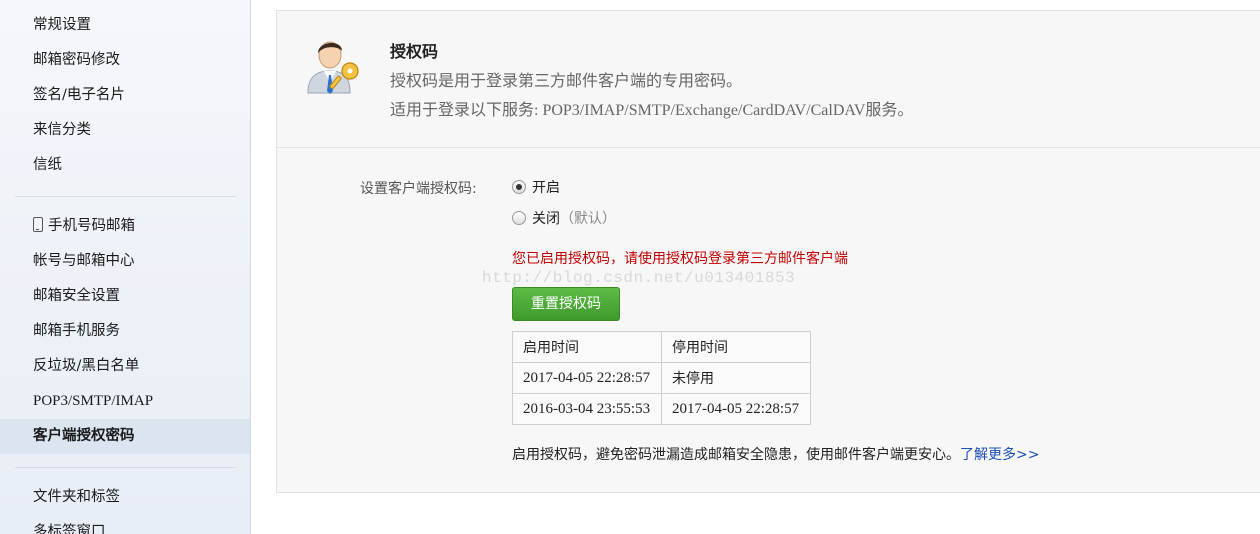 The height and width of the screenshot is (534, 1260). What do you see at coordinates (125, 497) in the screenshot?
I see `sidebar-item-folders-labels: 文件夹和标签` at bounding box center [125, 497].